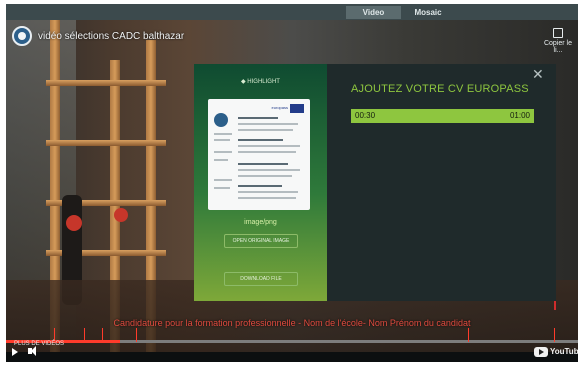 This screenshot has width=582, height=366. Describe the element at coordinates (260, 222) in the screenshot. I see `file-type-label: image/png` at that location.